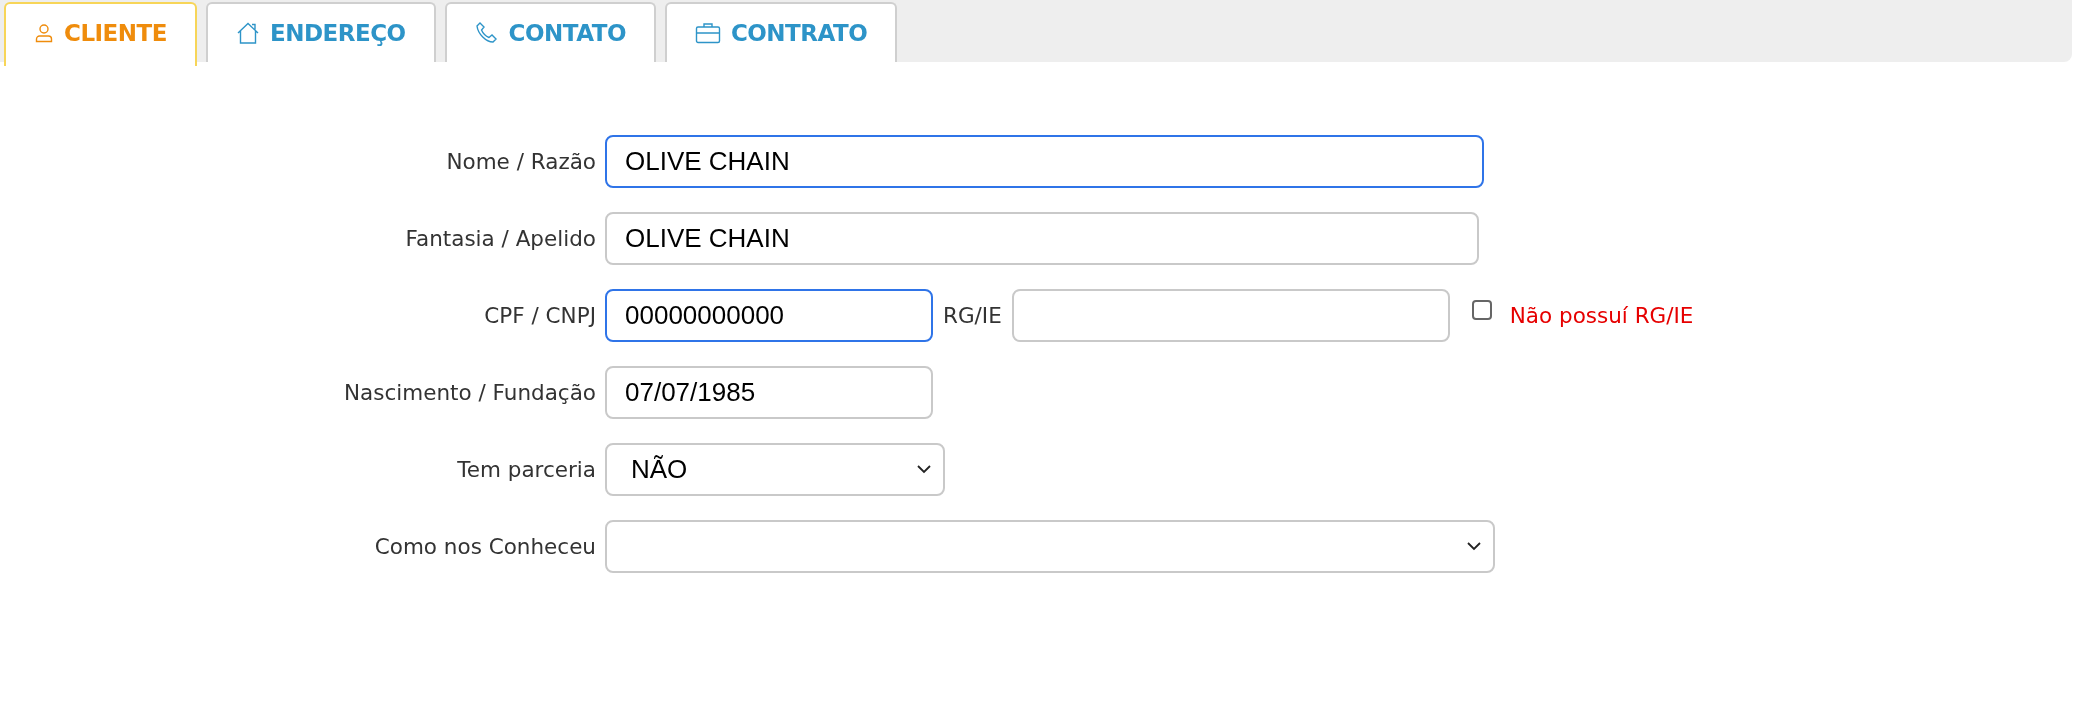  What do you see at coordinates (44, 33) in the screenshot?
I see `person-icon` at bounding box center [44, 33].